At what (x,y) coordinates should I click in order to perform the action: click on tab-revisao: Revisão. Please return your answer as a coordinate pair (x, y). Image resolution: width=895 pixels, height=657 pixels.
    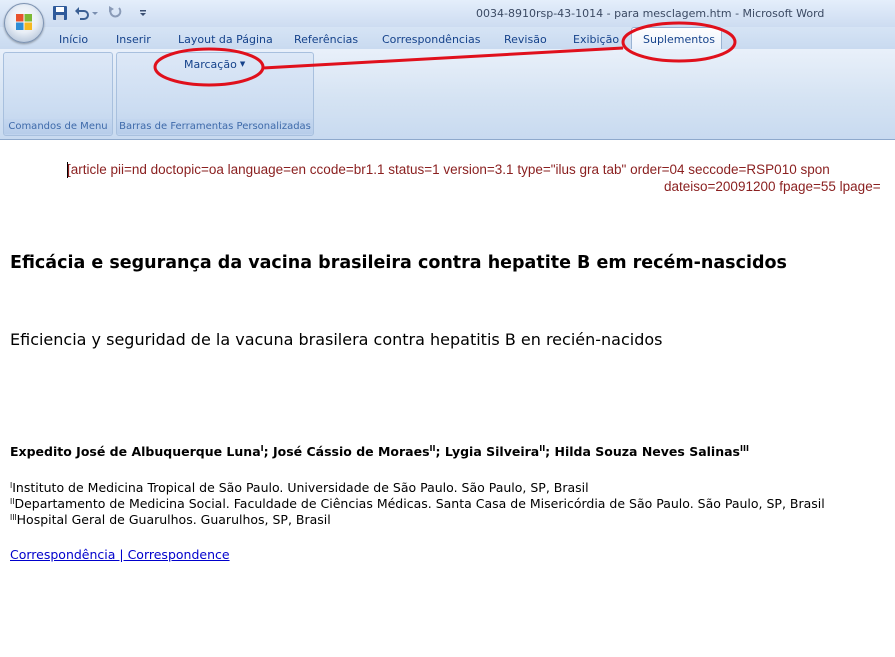
    Looking at the image, I should click on (525, 39).